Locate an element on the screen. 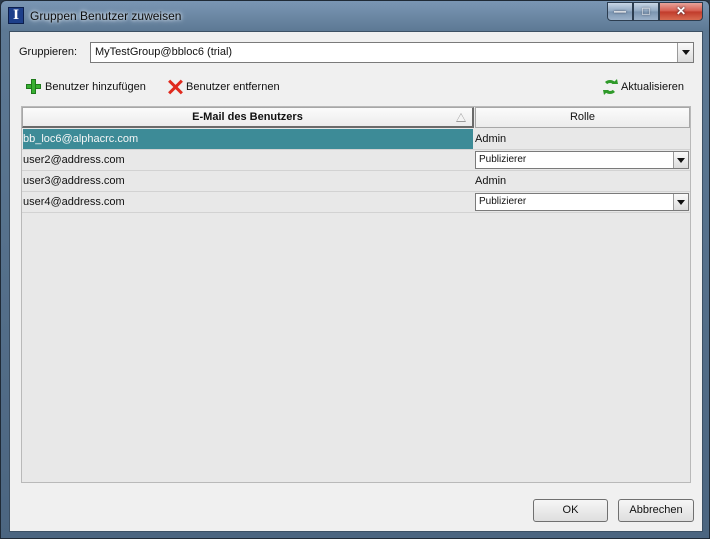 This screenshot has width=710, height=539. minimize-button: — is located at coordinates (620, 11).